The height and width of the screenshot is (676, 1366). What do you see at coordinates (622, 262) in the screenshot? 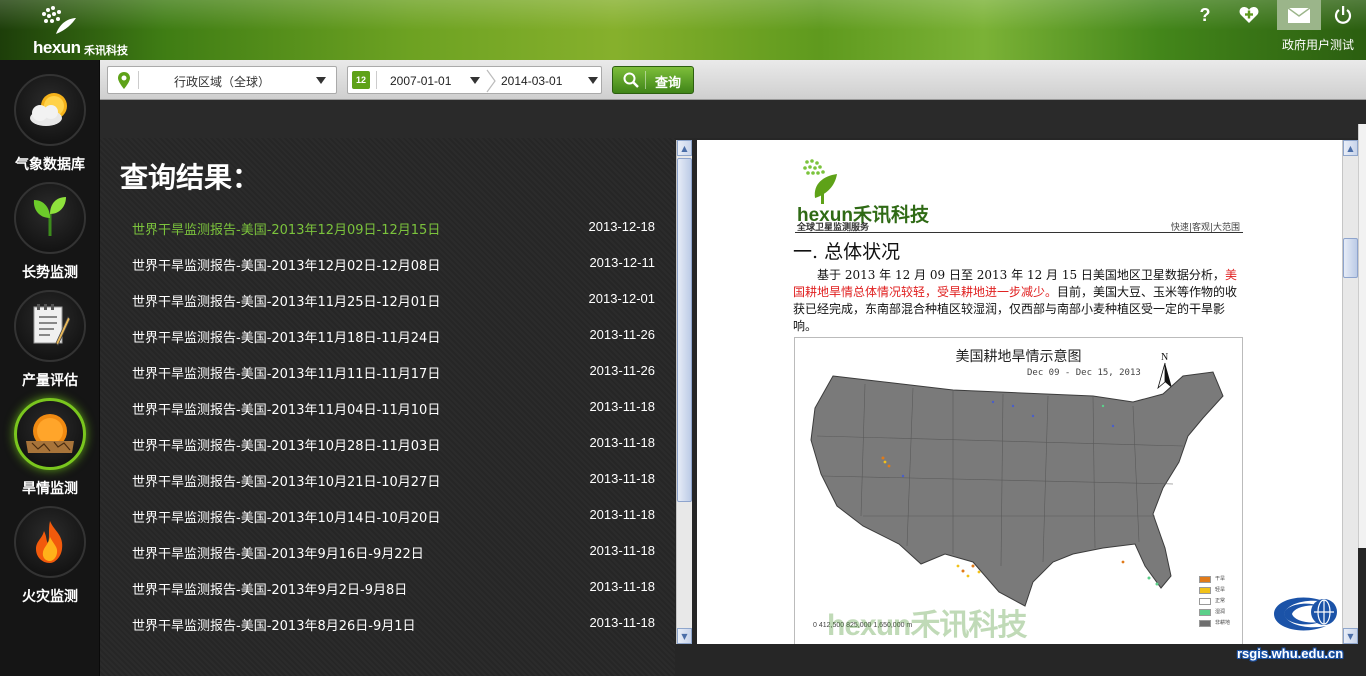
I see `result-date: 2013-12-11` at bounding box center [622, 262].